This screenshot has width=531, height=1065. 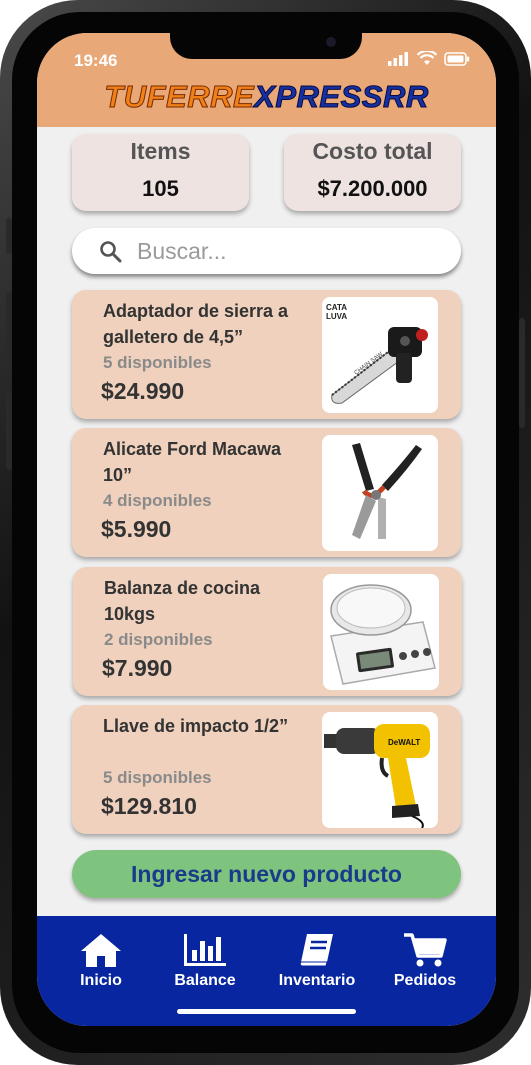 I want to click on bar-chart-icon, so click(x=205, y=950).